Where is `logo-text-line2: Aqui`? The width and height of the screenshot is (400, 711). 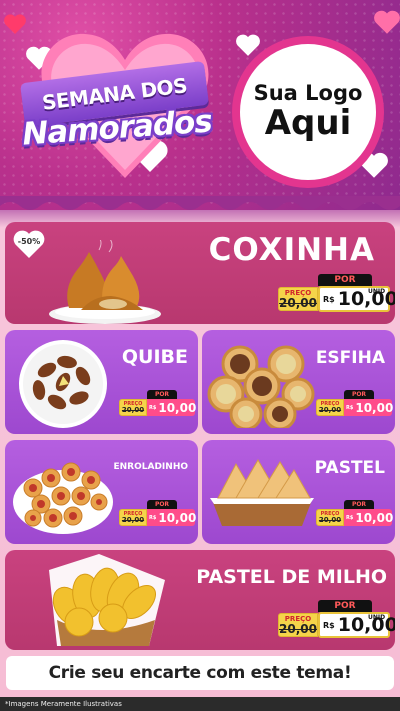
logo-text-line2: Aqui is located at coordinates (308, 122).